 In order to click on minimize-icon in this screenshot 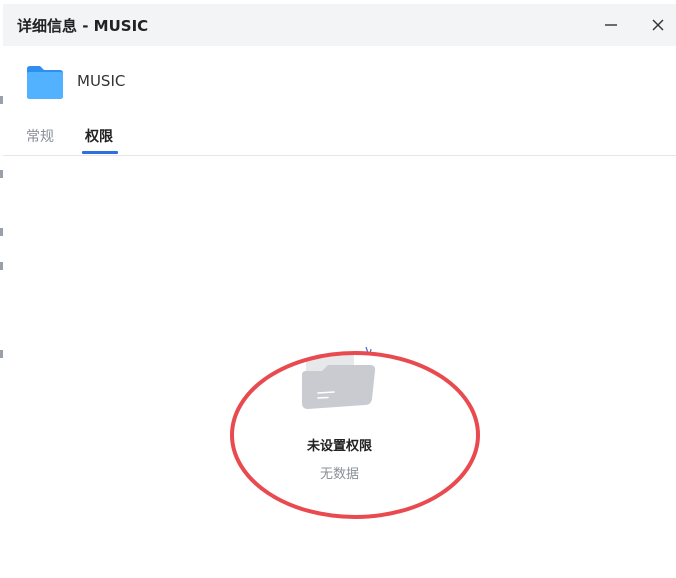, I will do `click(611, 25)`.